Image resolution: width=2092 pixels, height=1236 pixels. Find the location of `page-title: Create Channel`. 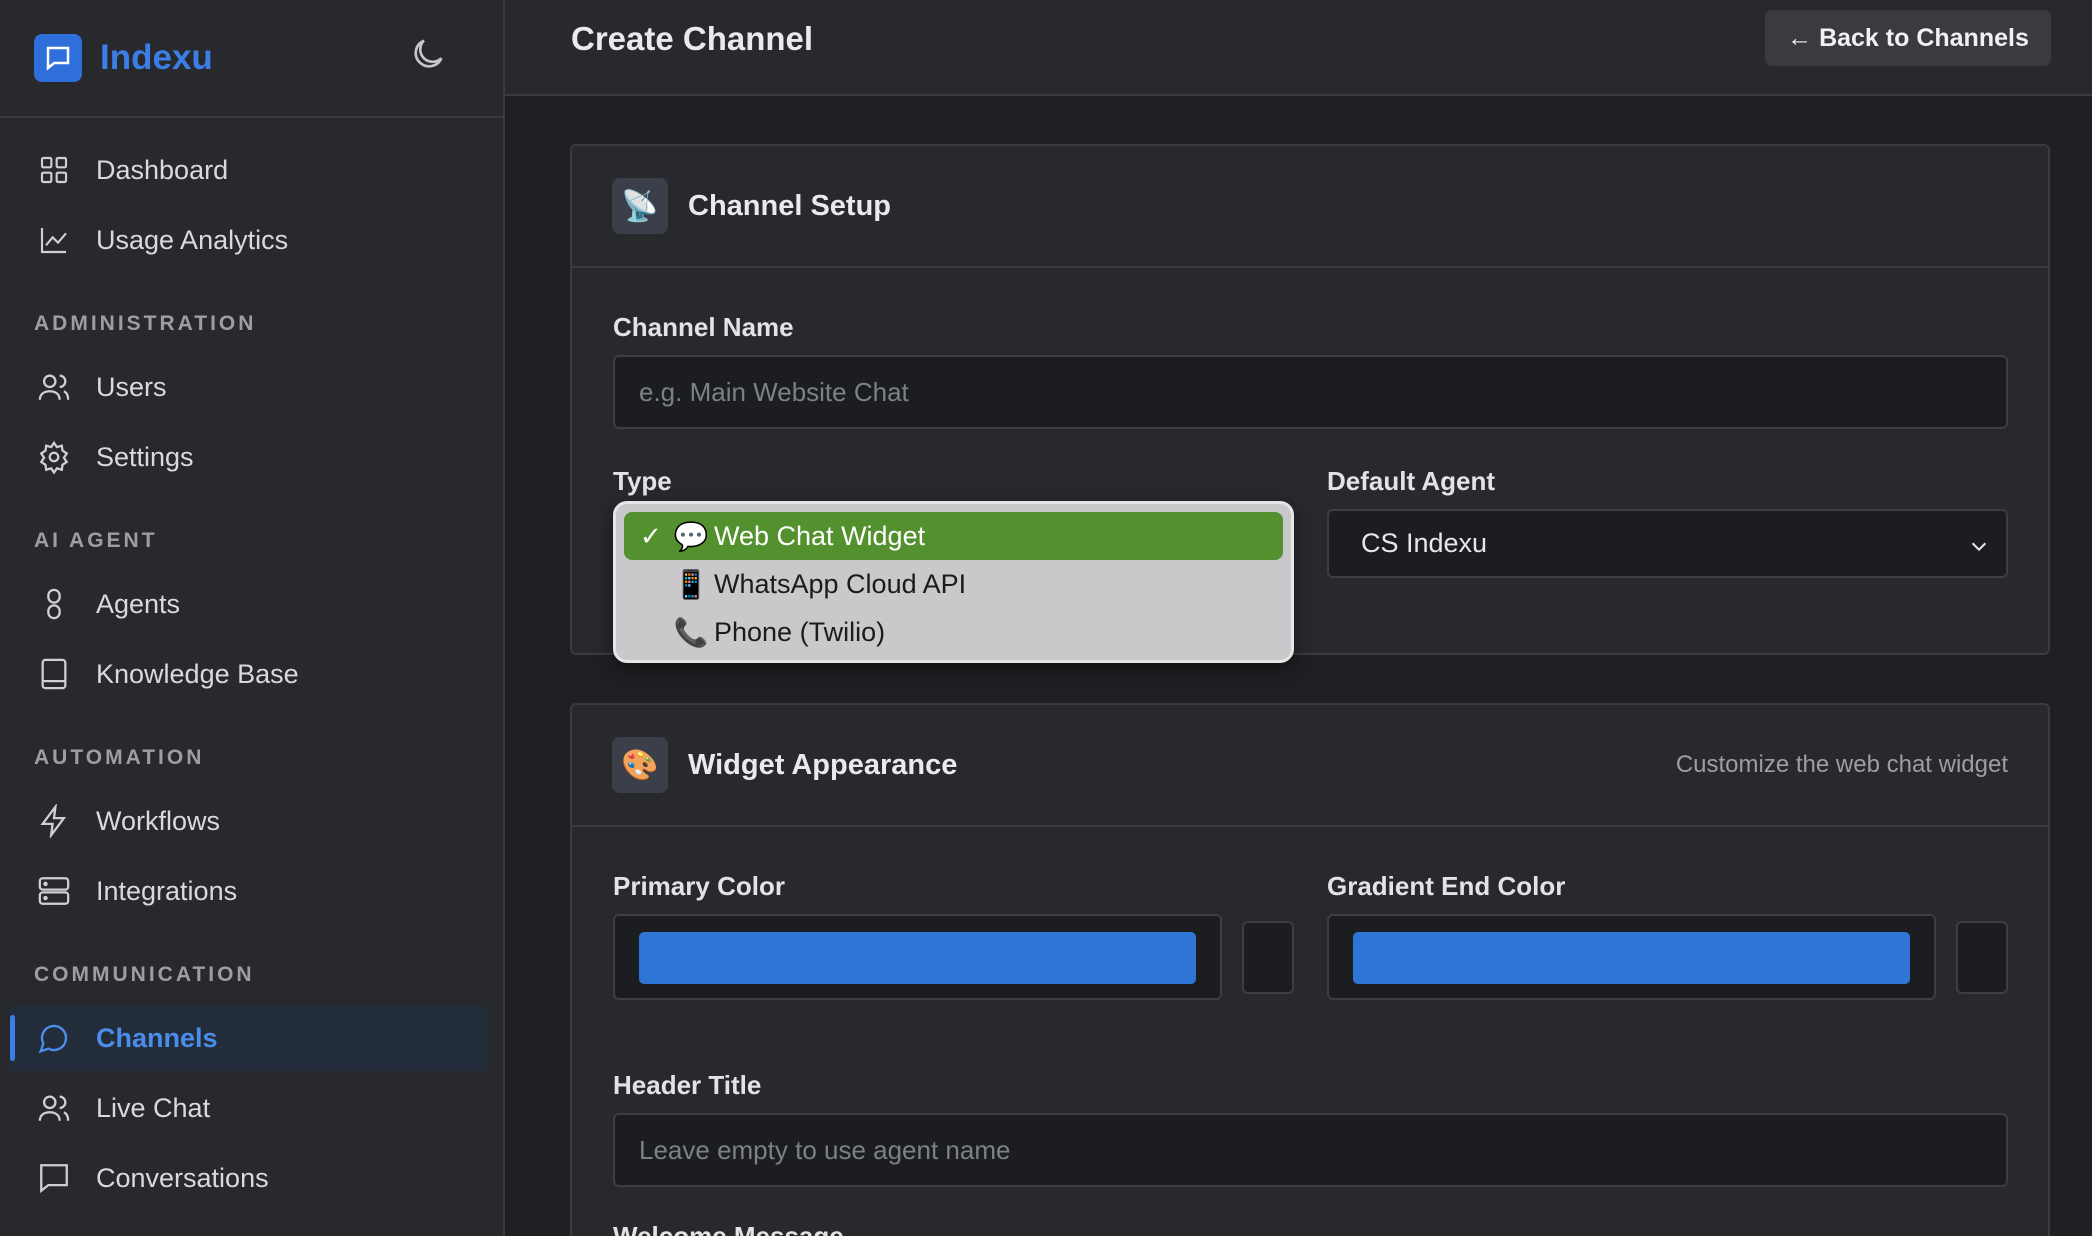

page-title: Create Channel is located at coordinates (692, 38).